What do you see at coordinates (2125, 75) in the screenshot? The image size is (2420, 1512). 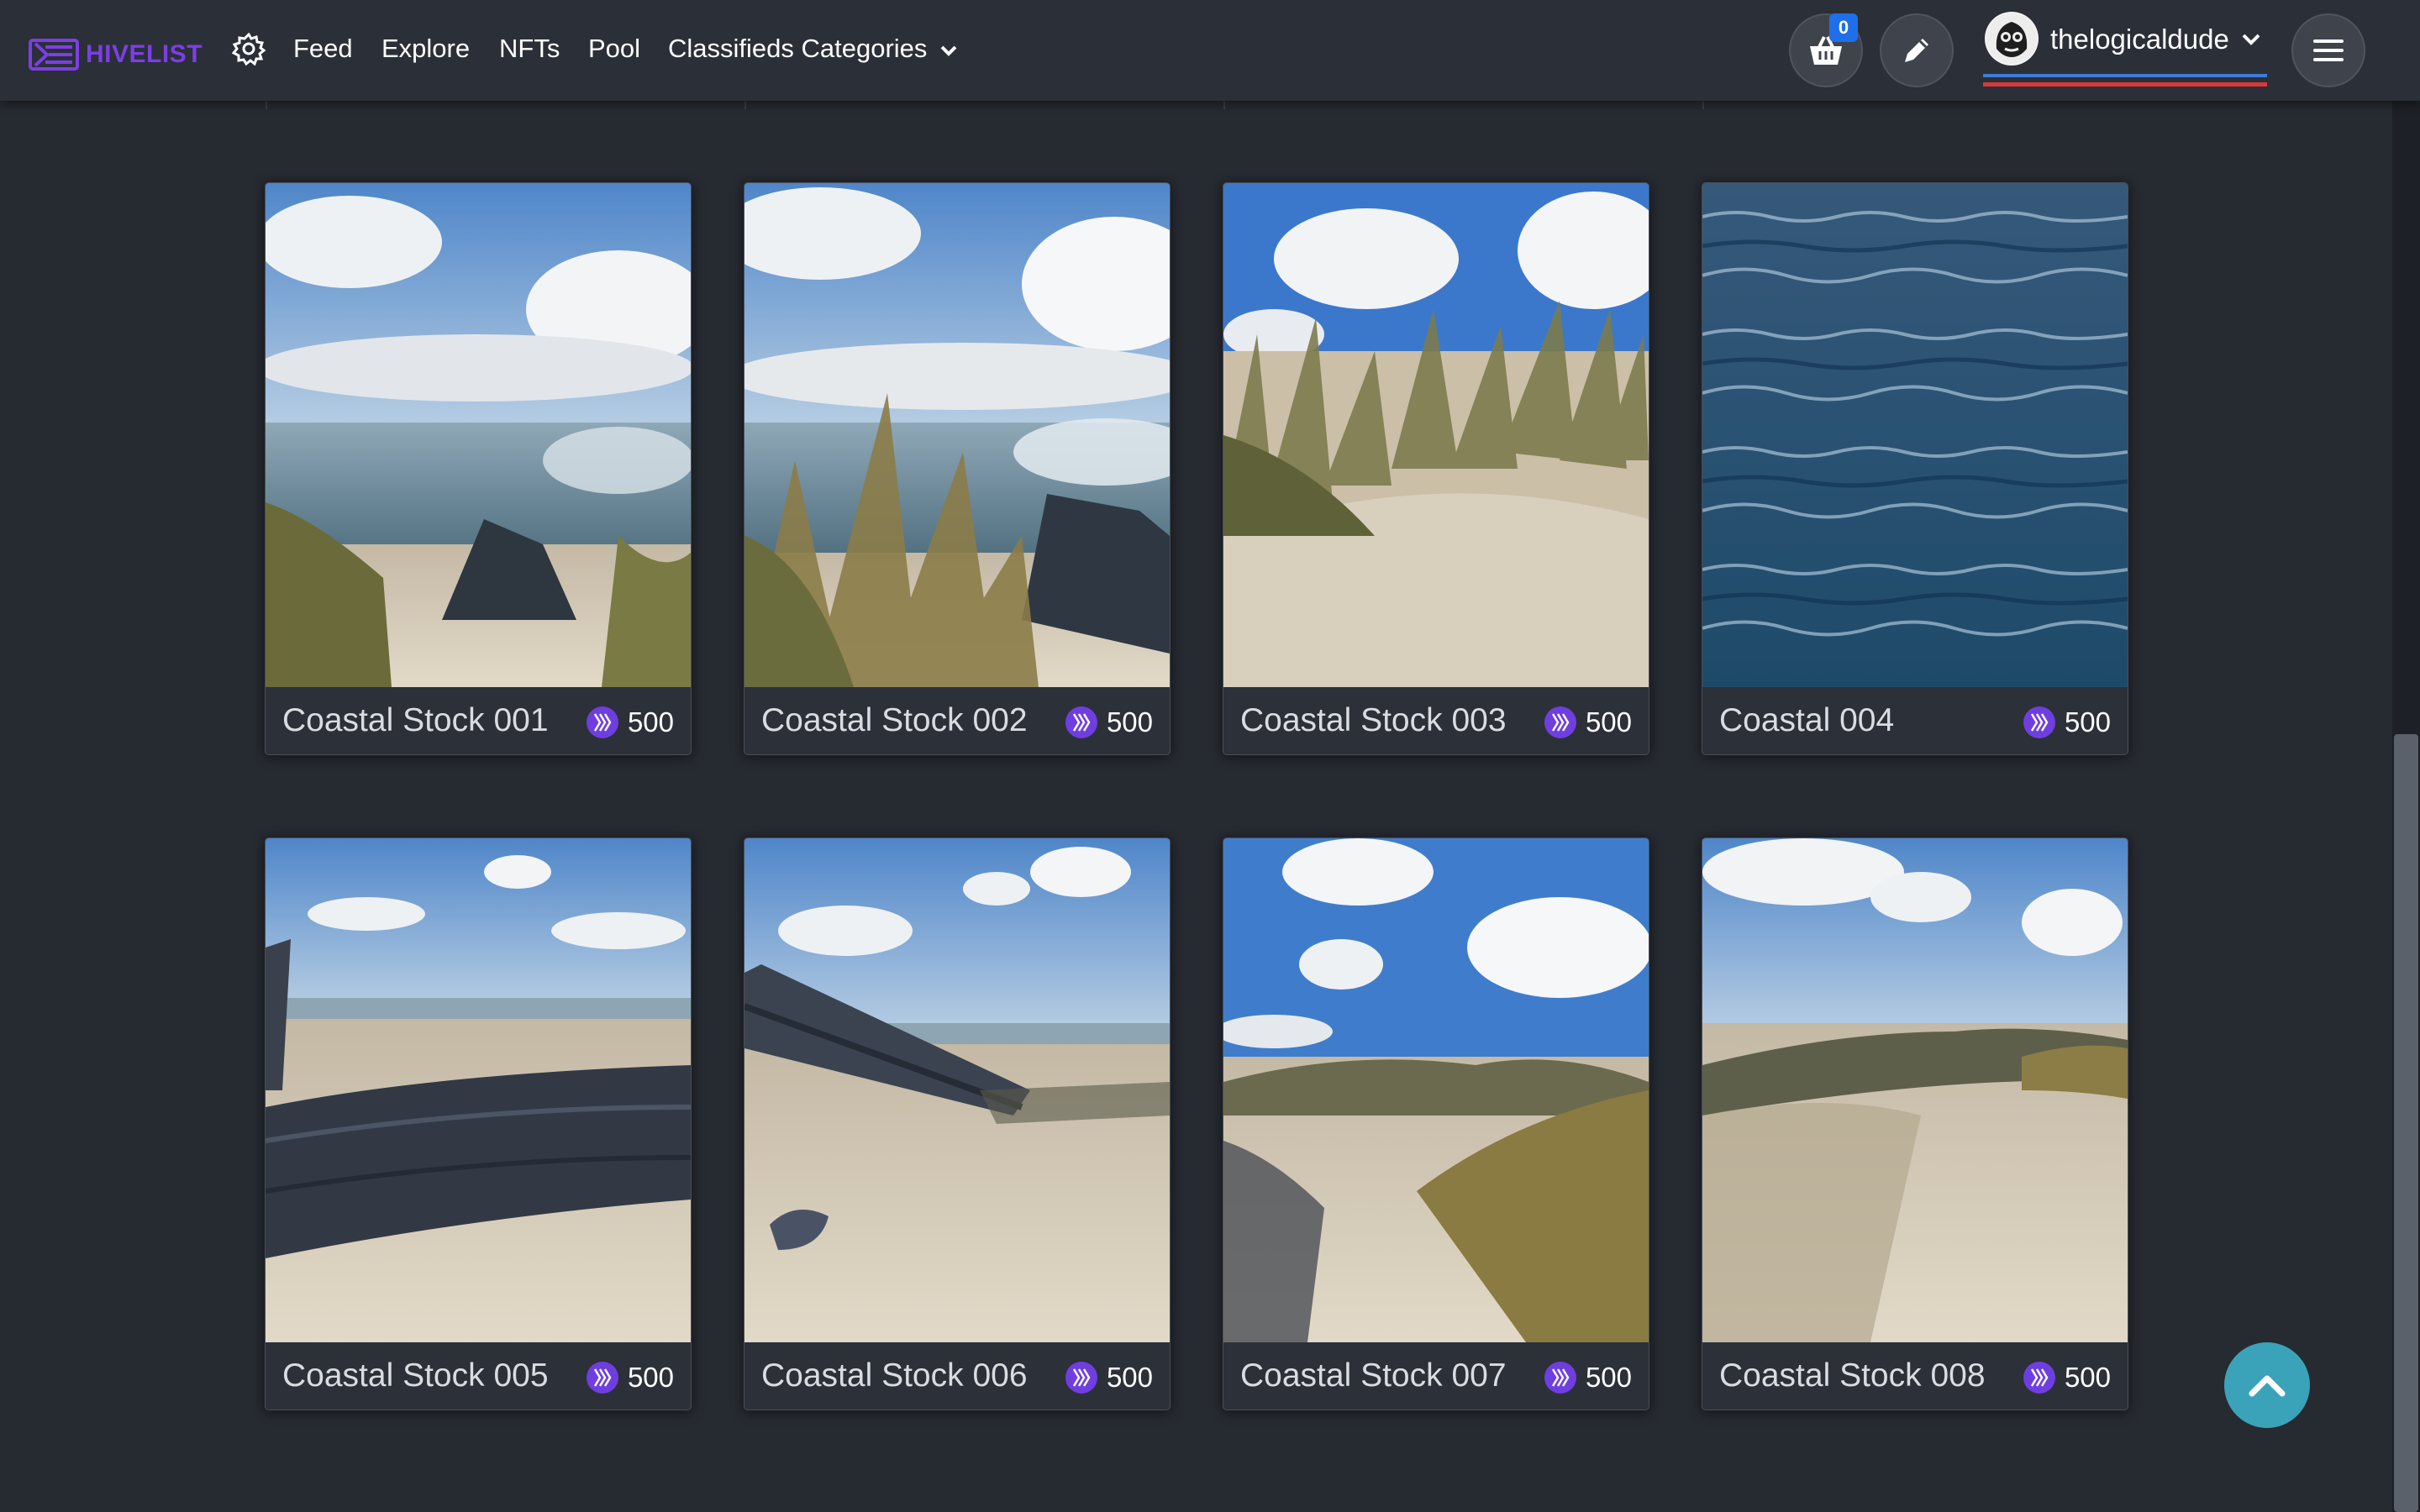 I see `user-underline-blue` at bounding box center [2125, 75].